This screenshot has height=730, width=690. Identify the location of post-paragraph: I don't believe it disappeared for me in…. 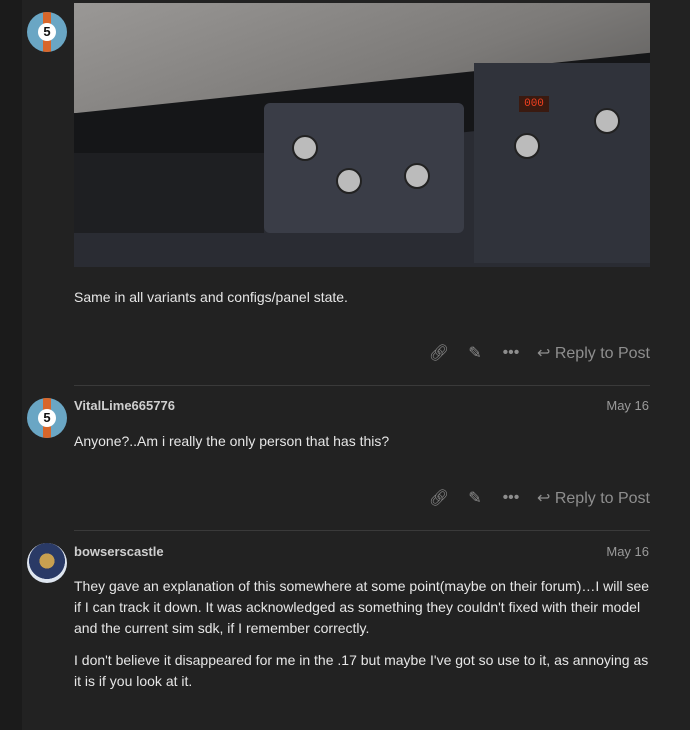
(361, 670).